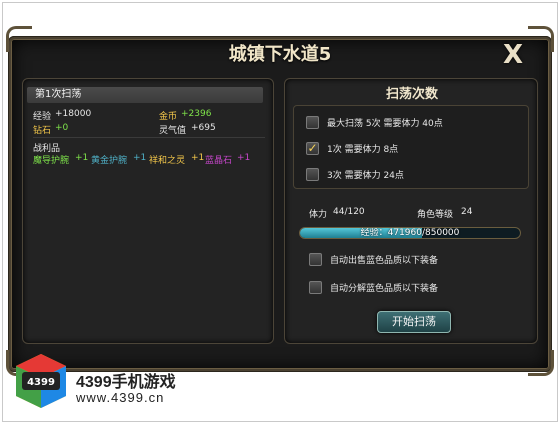 Image resolution: width=560 pixels, height=424 pixels. I want to click on loot-item-name: 祥和之灵, so click(167, 161).